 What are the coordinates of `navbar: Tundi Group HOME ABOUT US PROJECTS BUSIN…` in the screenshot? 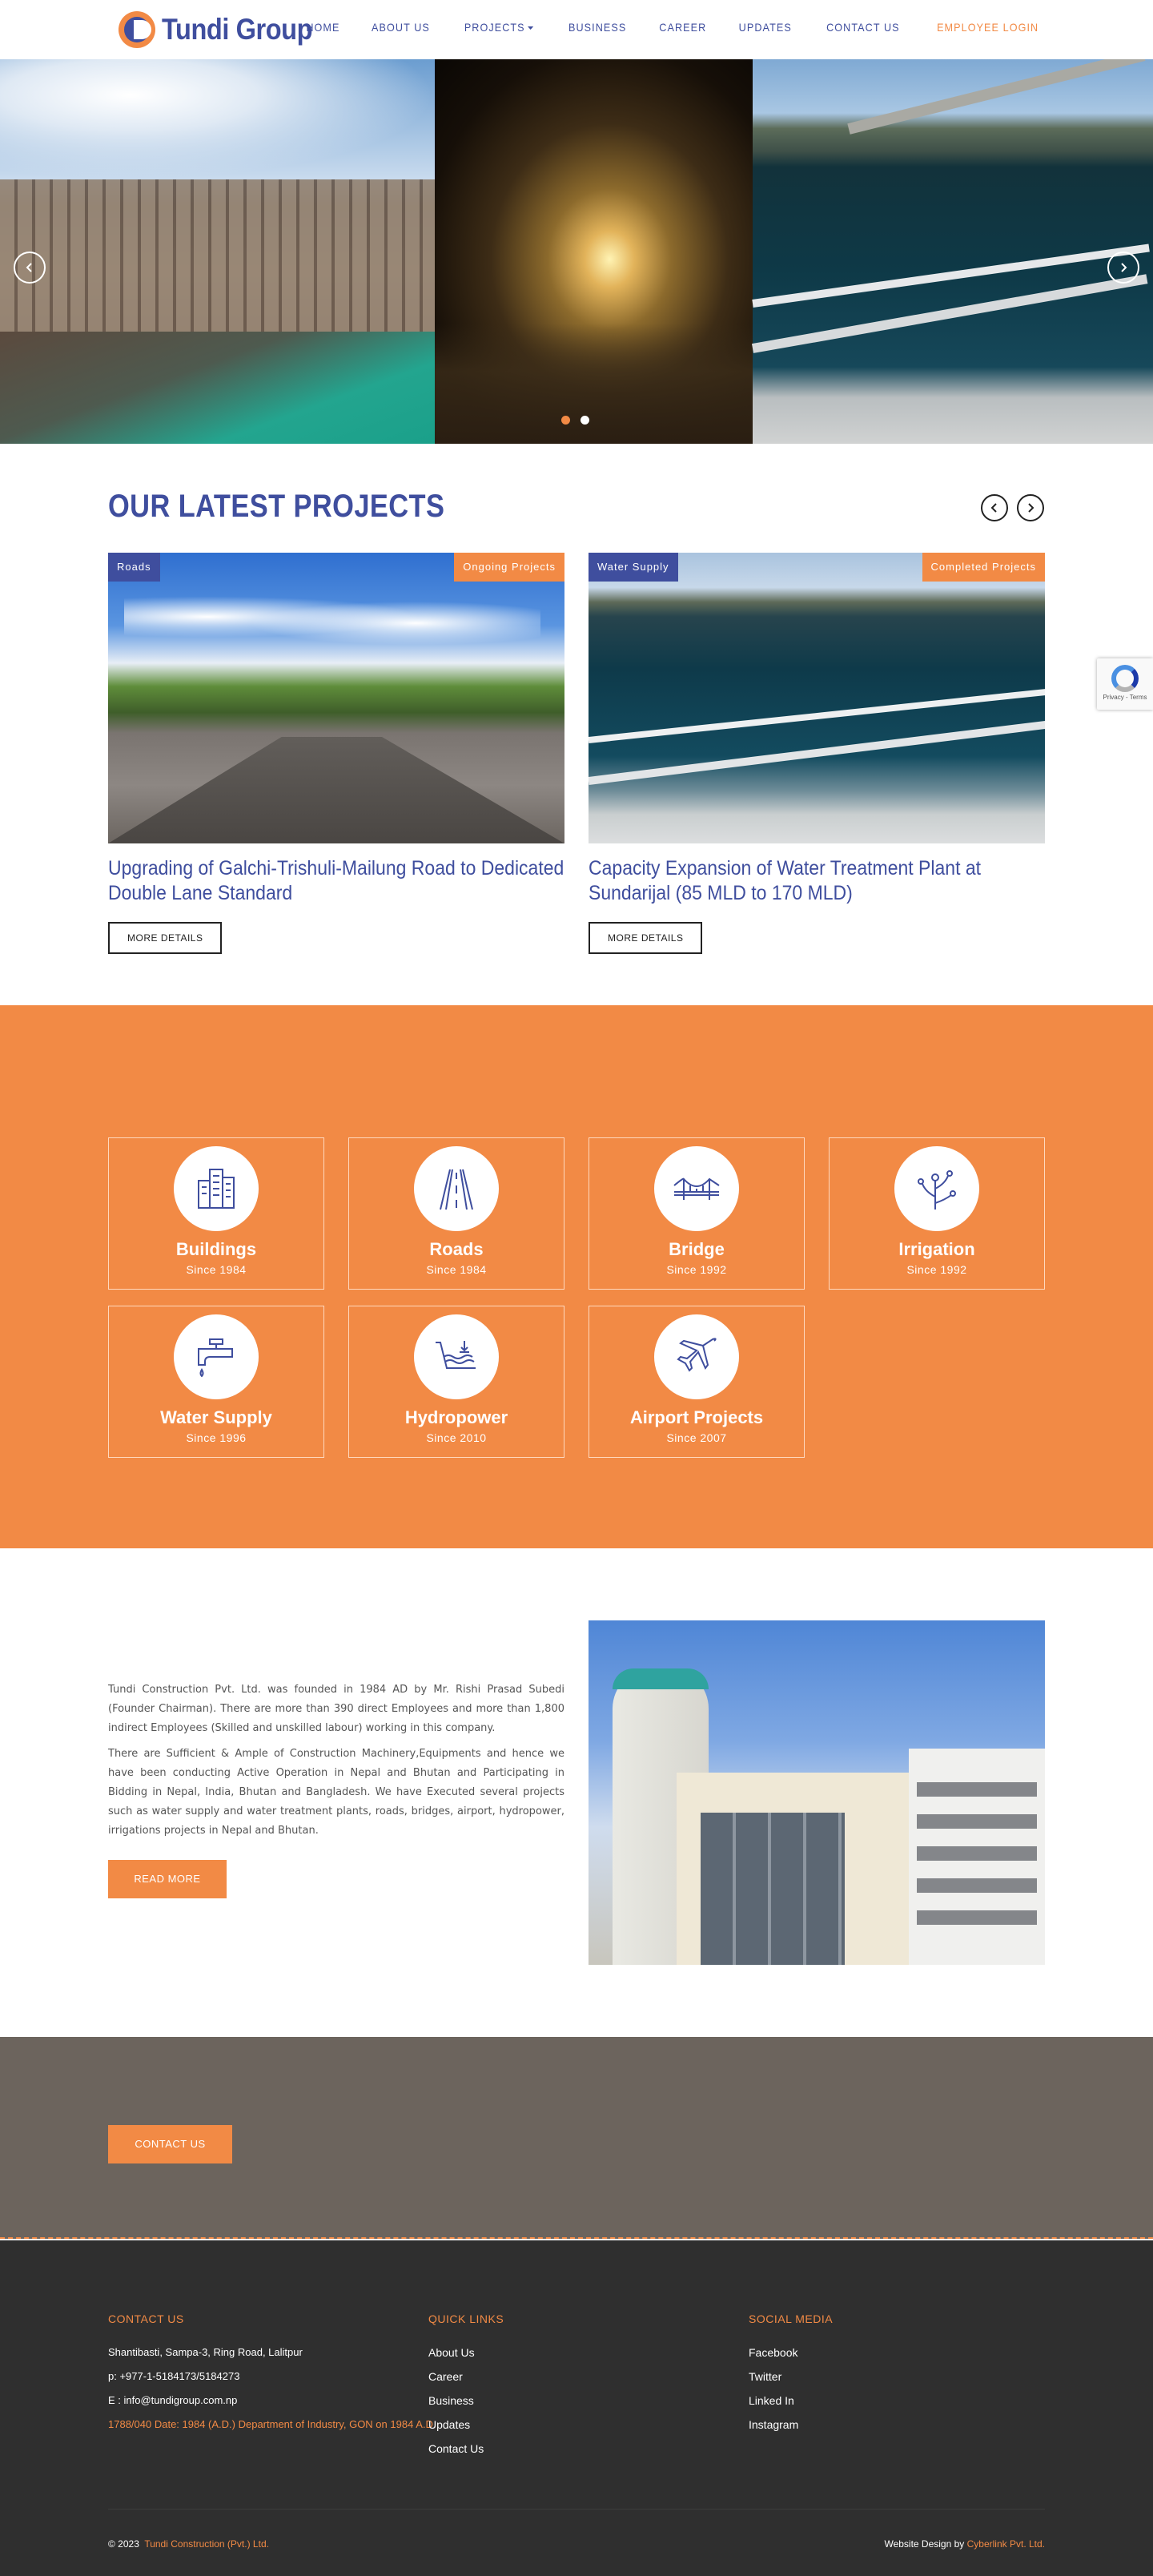 It's located at (576, 30).